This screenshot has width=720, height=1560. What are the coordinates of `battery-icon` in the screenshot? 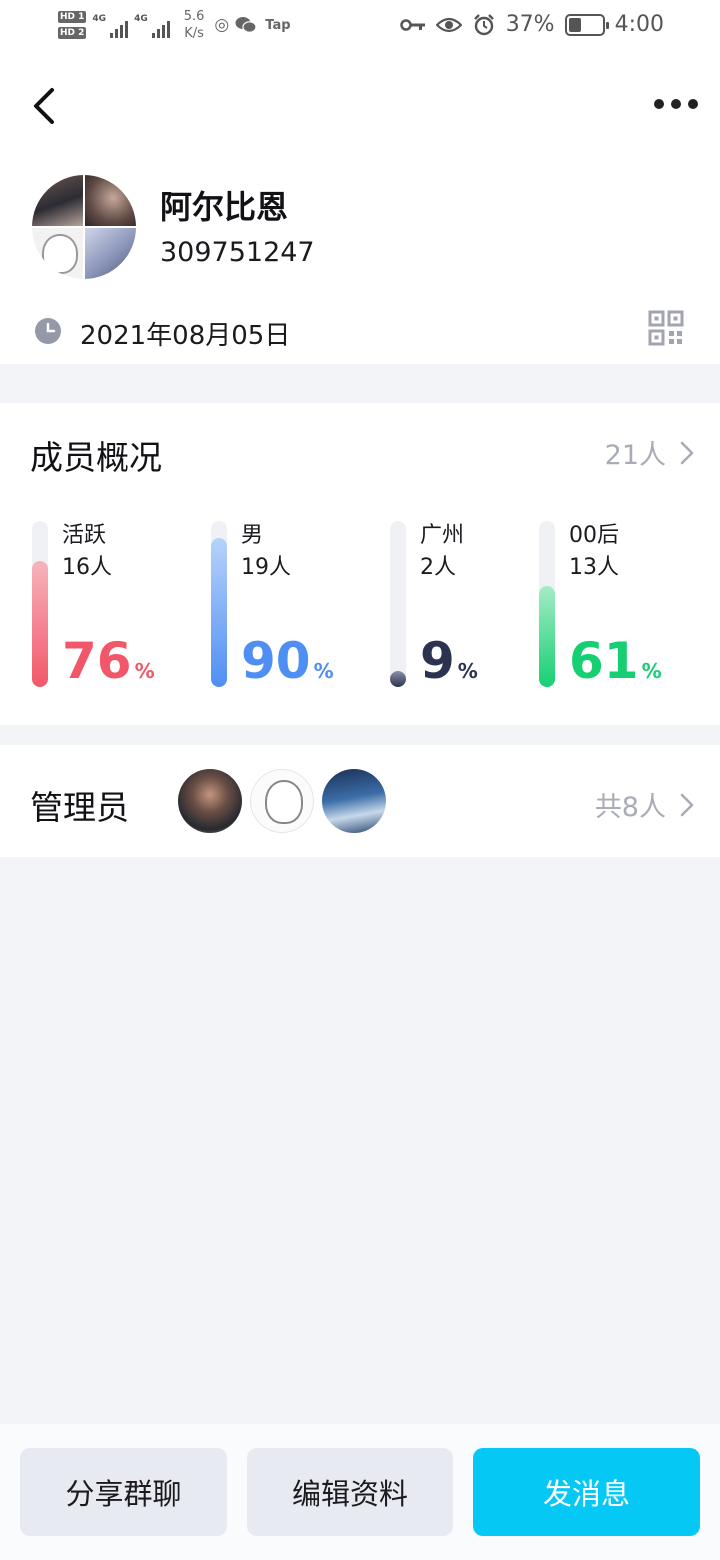 It's located at (586, 24).